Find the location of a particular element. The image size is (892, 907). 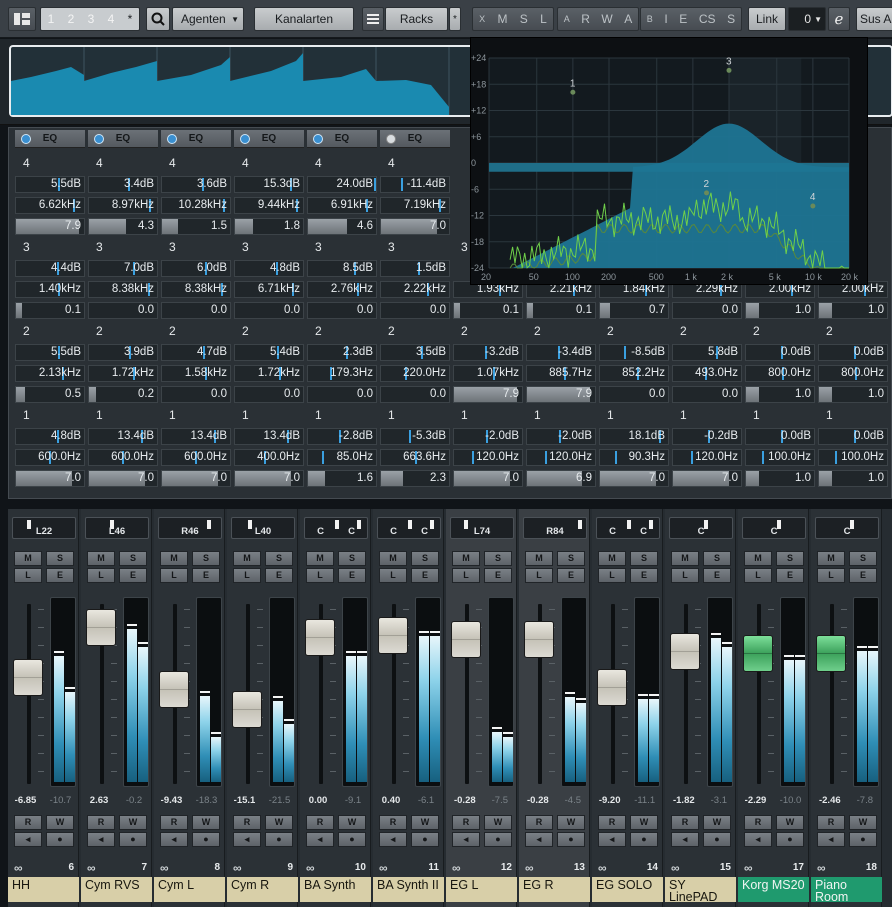

eq-frequency-field: 8.97kHz is located at coordinates (123, 205).